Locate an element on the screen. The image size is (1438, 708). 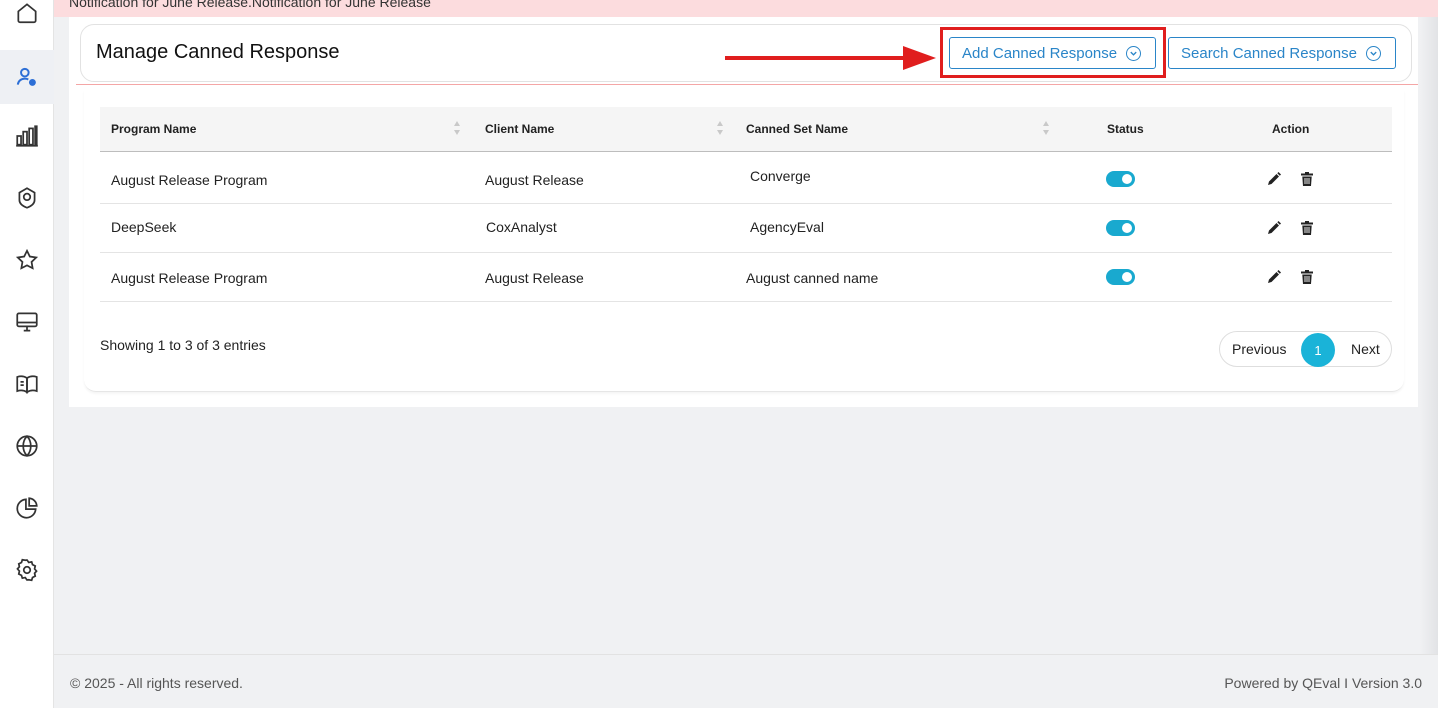
sidebar-item-reports is located at coordinates (27, 136).